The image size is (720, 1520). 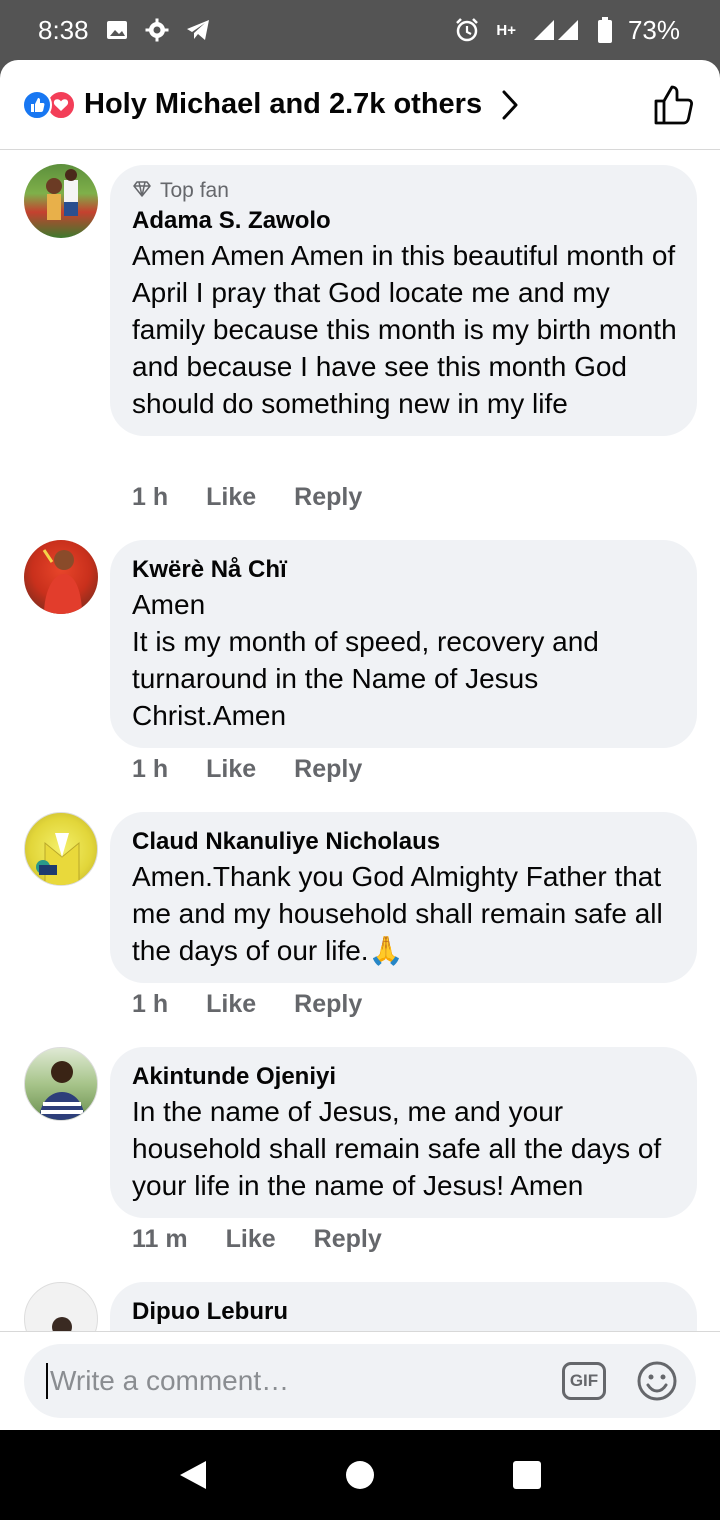 I want to click on signal-icon, so click(x=557, y=30).